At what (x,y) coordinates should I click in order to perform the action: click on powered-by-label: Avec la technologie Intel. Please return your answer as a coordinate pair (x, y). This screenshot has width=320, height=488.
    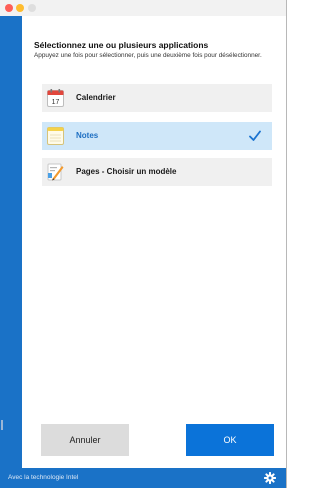
    Looking at the image, I should click on (43, 477).